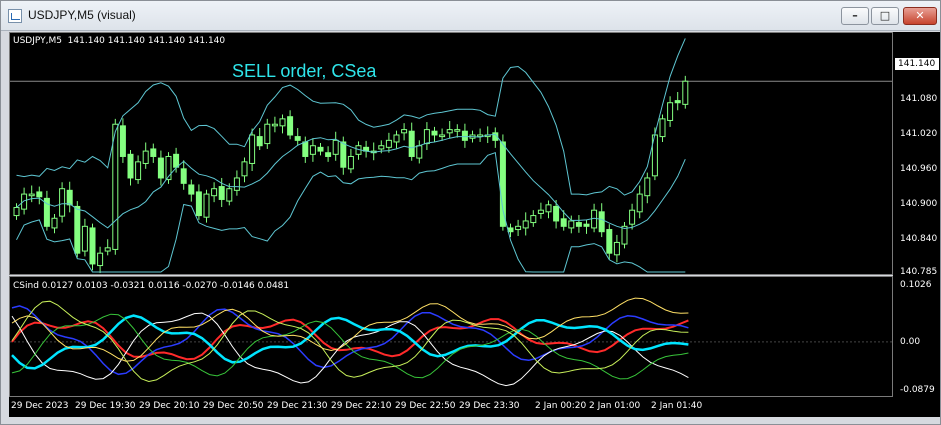 The image size is (941, 425). What do you see at coordinates (919, 99) in the screenshot?
I see `price-axis-label: 141.080` at bounding box center [919, 99].